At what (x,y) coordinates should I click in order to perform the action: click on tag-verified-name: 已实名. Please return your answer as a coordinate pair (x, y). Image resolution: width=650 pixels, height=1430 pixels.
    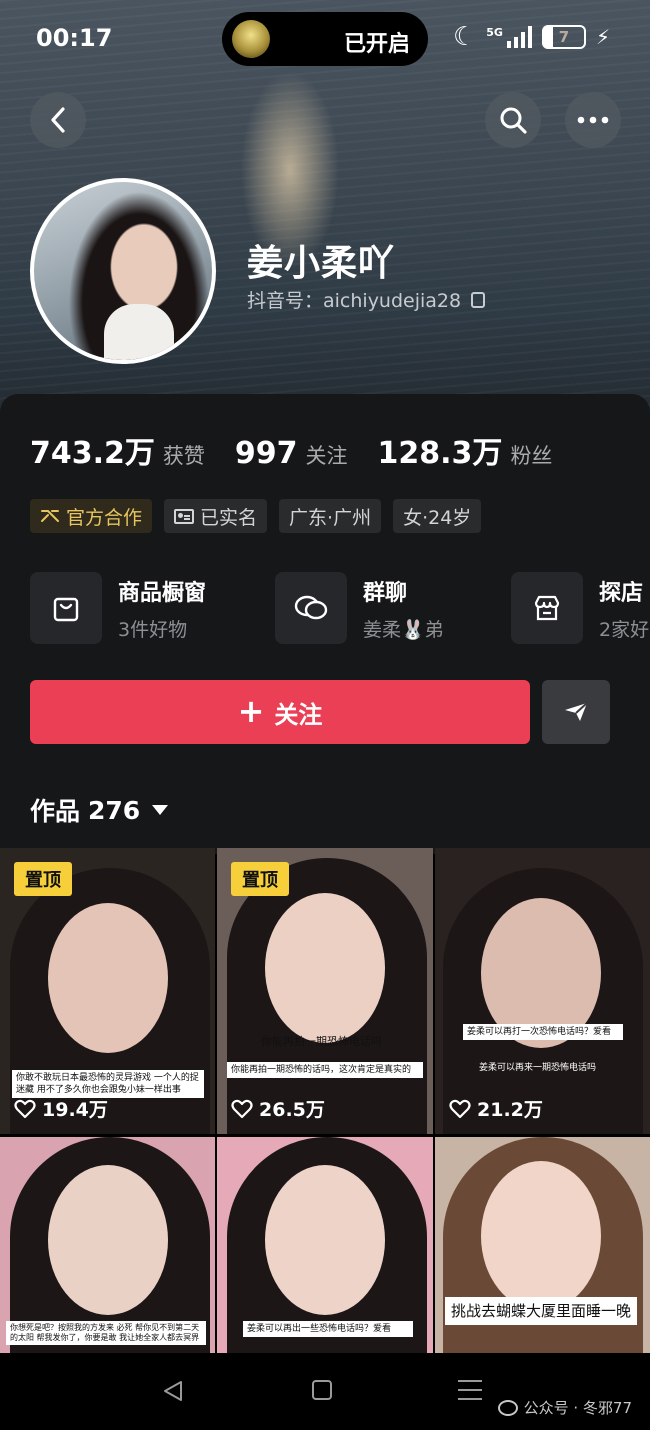
    Looking at the image, I should click on (216, 516).